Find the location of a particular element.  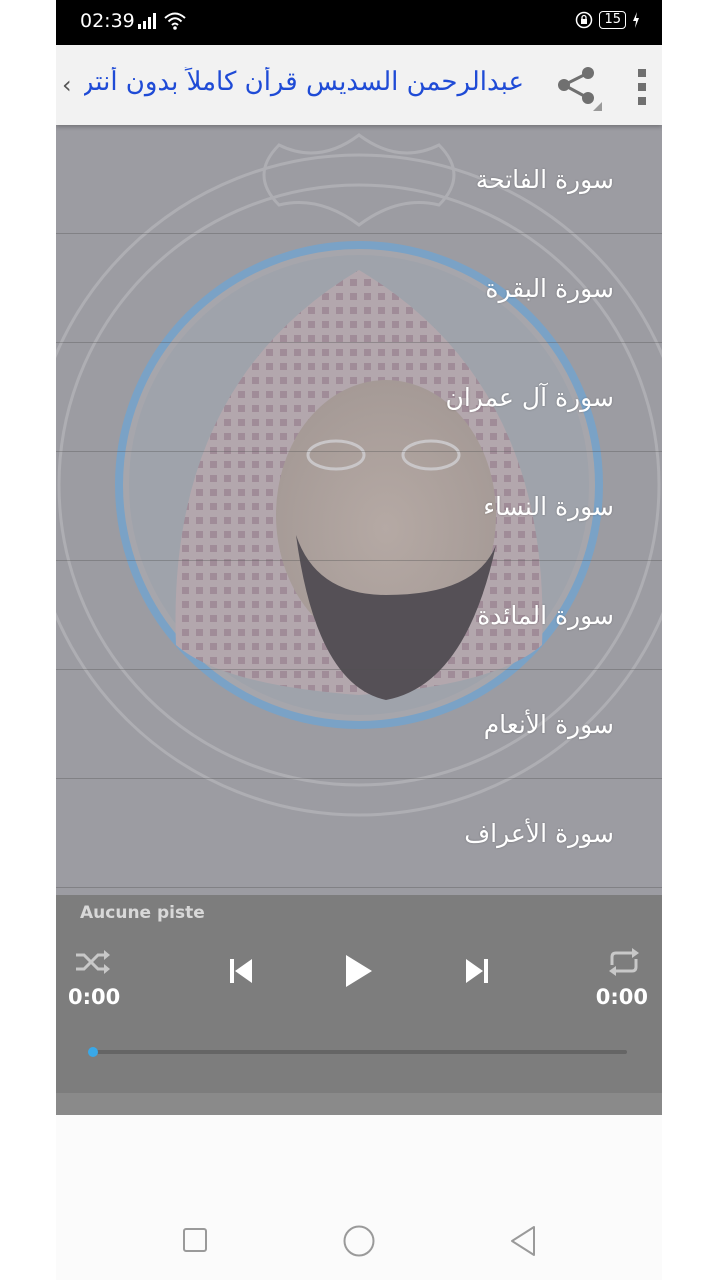

app-title: عبدالرحمن السديس قرأن كاملاً بدون أنترنت is located at coordinates (304, 82).